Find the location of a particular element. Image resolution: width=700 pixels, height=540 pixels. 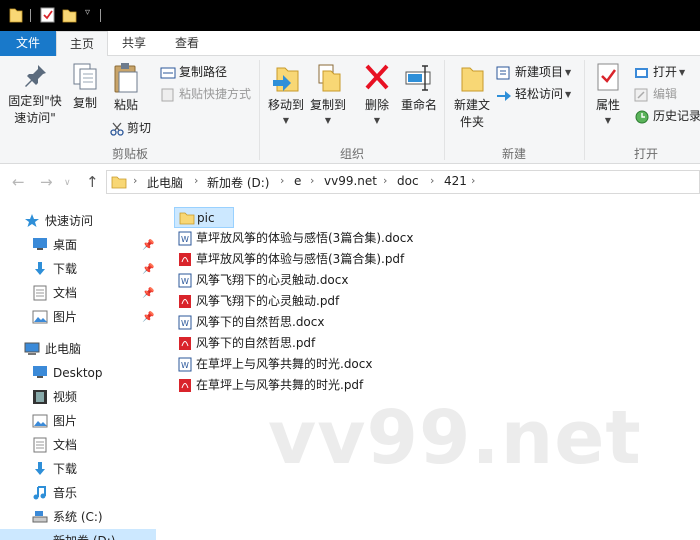

nav-item-quick-access: 快速访问 is located at coordinates (78, 221).